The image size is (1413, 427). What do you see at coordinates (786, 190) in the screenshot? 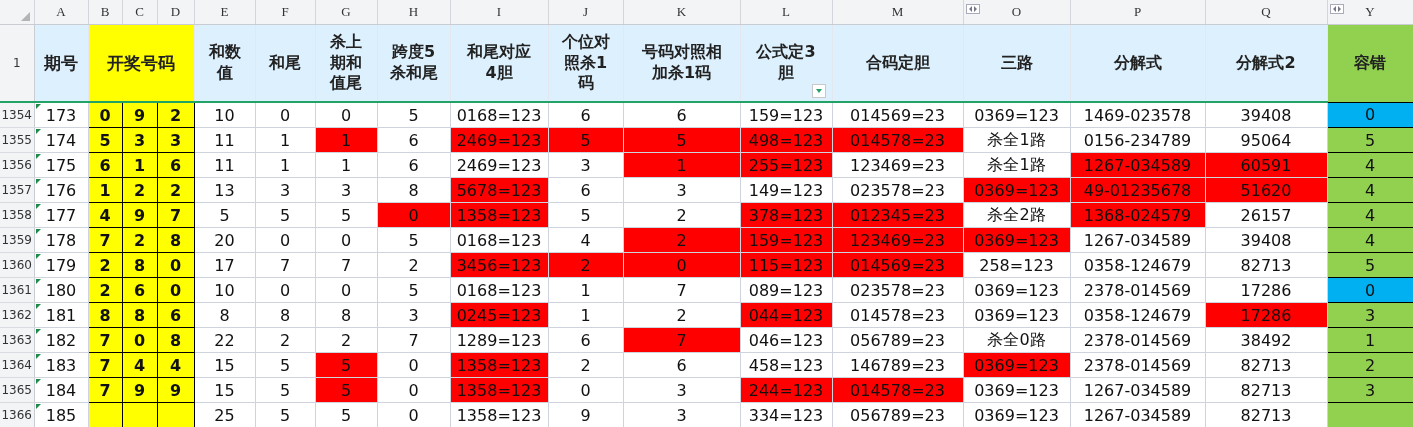
I see `table-cell: 149=123` at bounding box center [786, 190].